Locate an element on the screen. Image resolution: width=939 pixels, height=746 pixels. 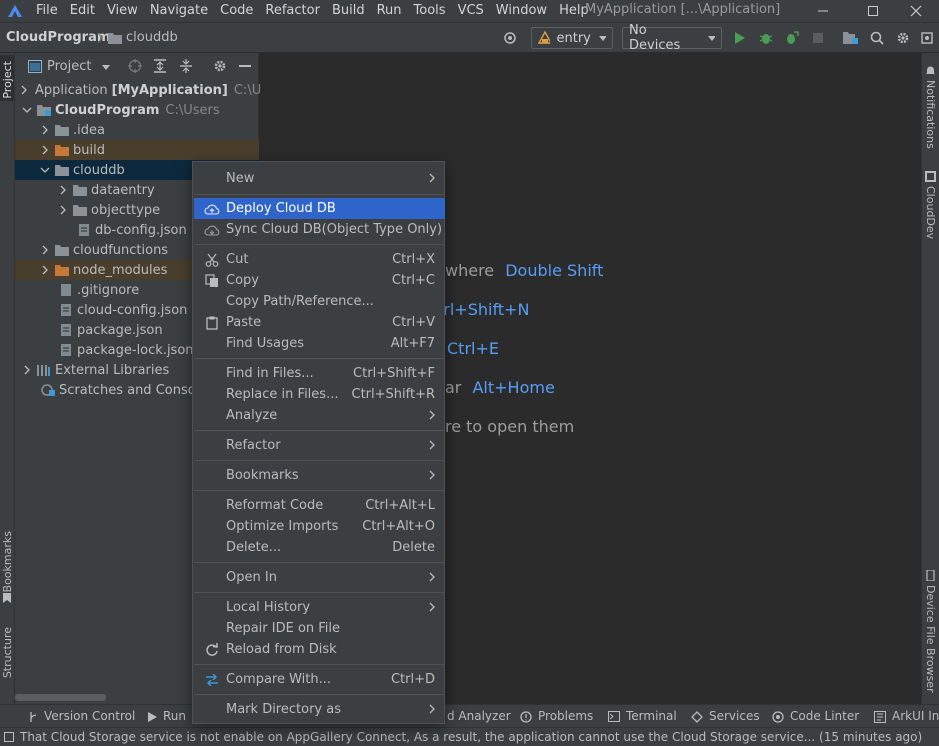
maximize-button is located at coordinates (873, 11).